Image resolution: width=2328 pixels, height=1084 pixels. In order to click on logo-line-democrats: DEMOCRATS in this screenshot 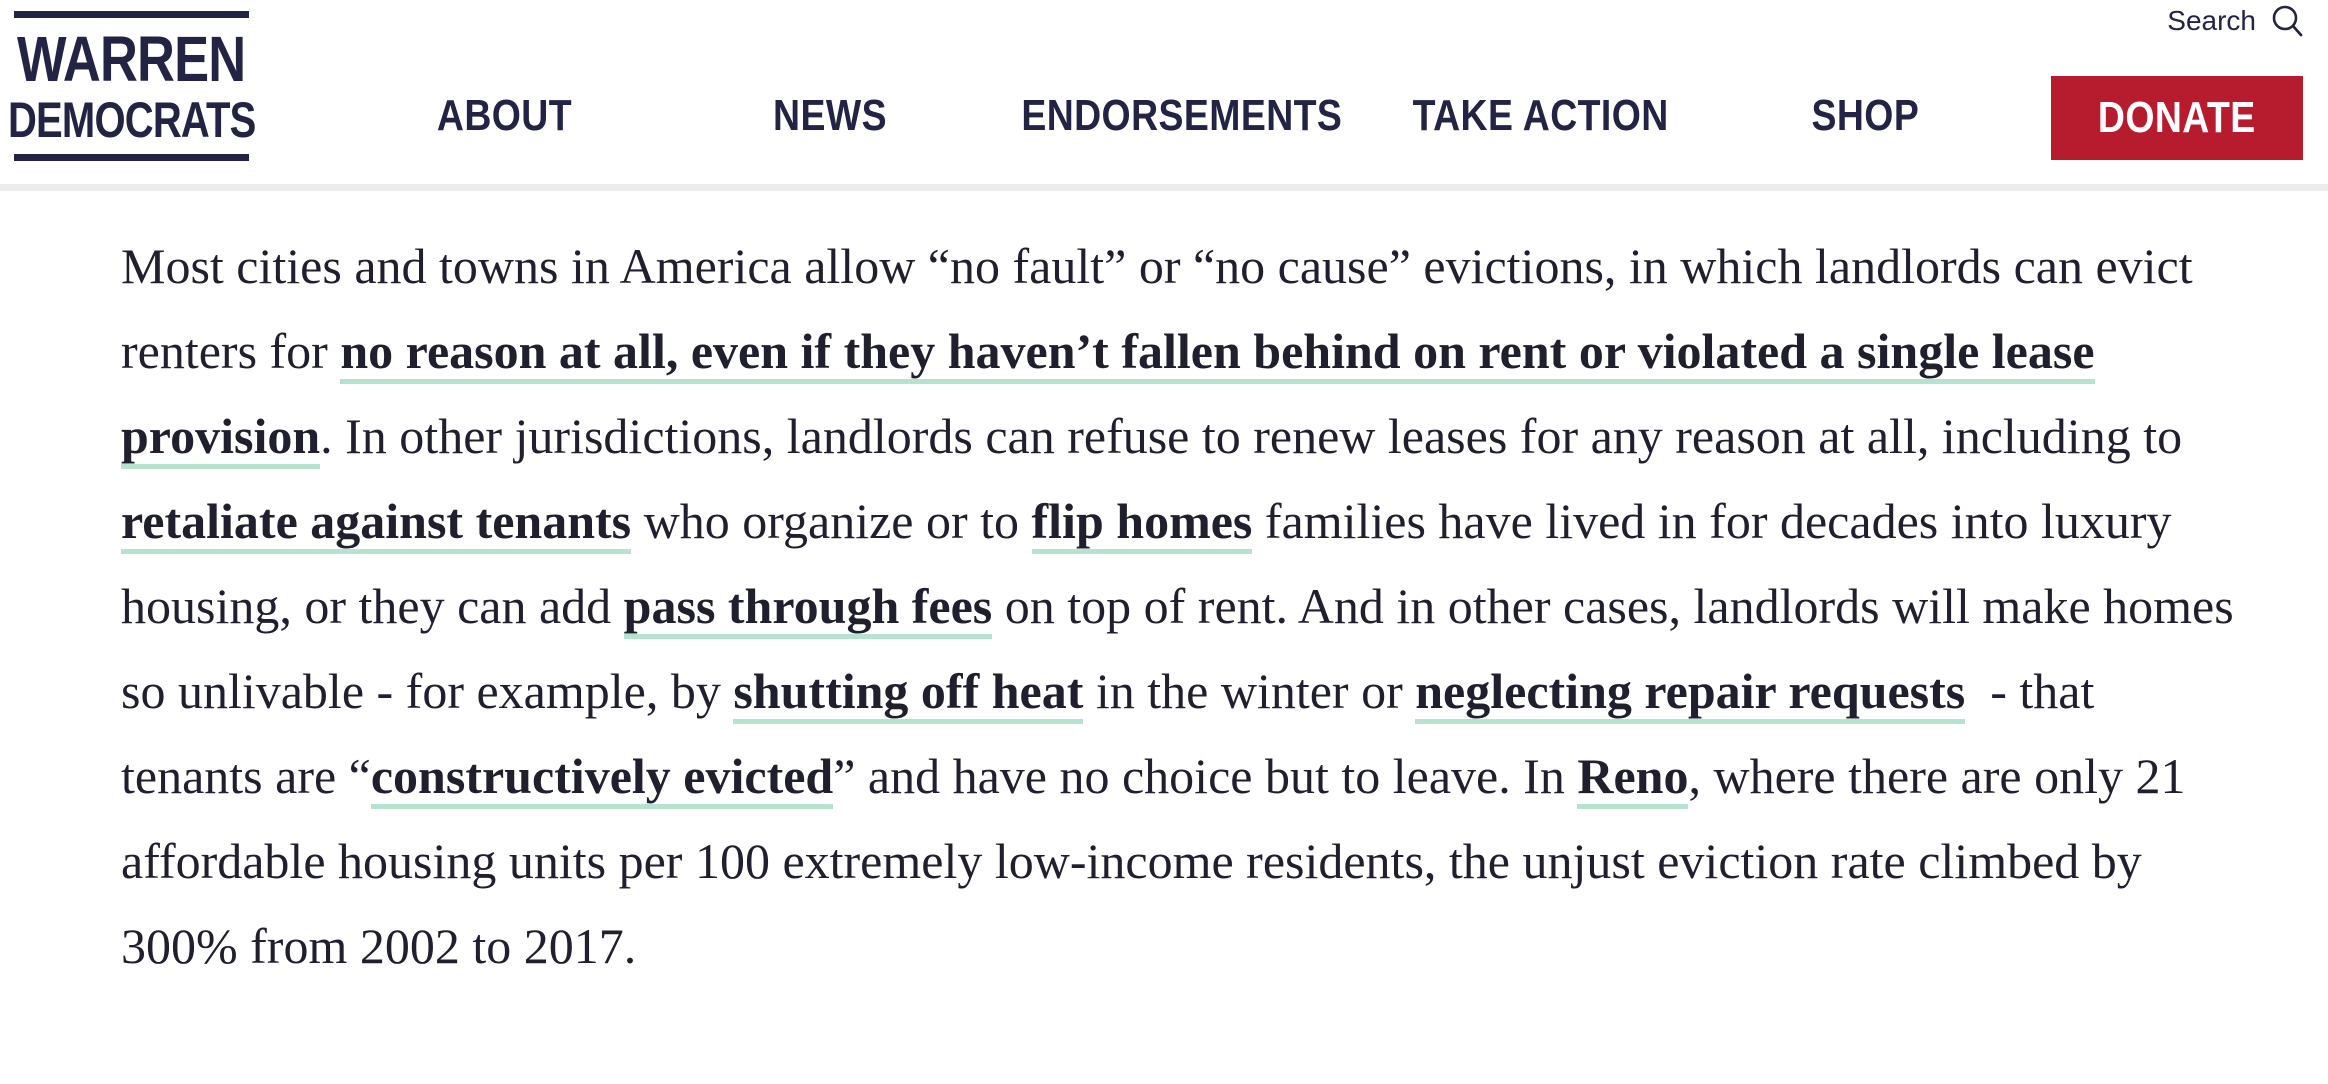, I will do `click(131, 120)`.